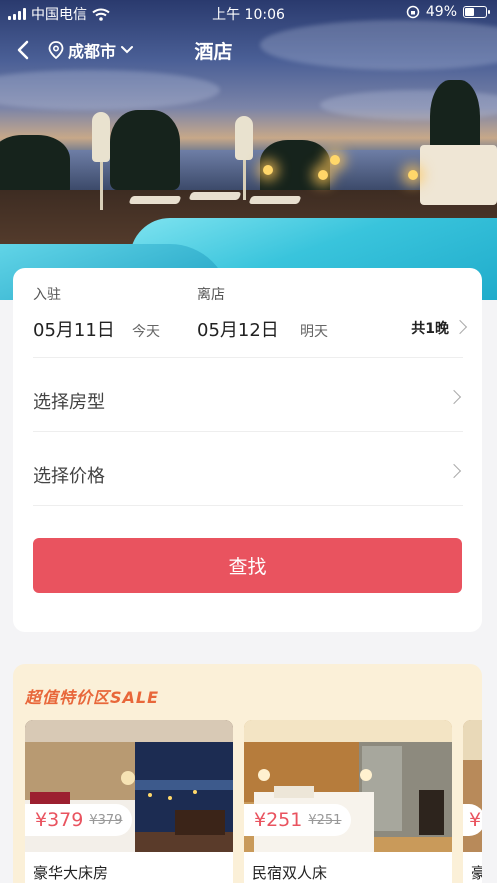  What do you see at coordinates (146, 332) in the screenshot?
I see `checkin-day: 今天` at bounding box center [146, 332].